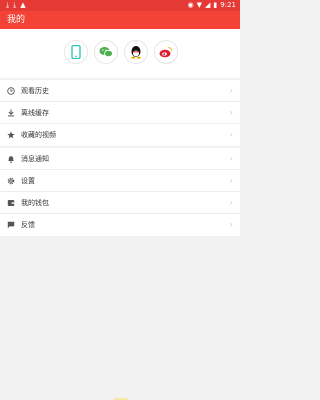  What do you see at coordinates (35, 202) in the screenshot?
I see `menu-item-label: 我的钱包` at bounding box center [35, 202].